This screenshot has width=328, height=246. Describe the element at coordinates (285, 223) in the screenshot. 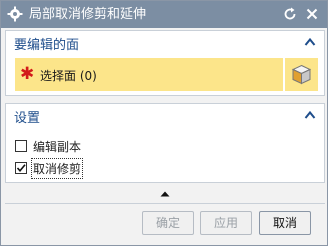

I see `cancel-button: 取消` at that location.